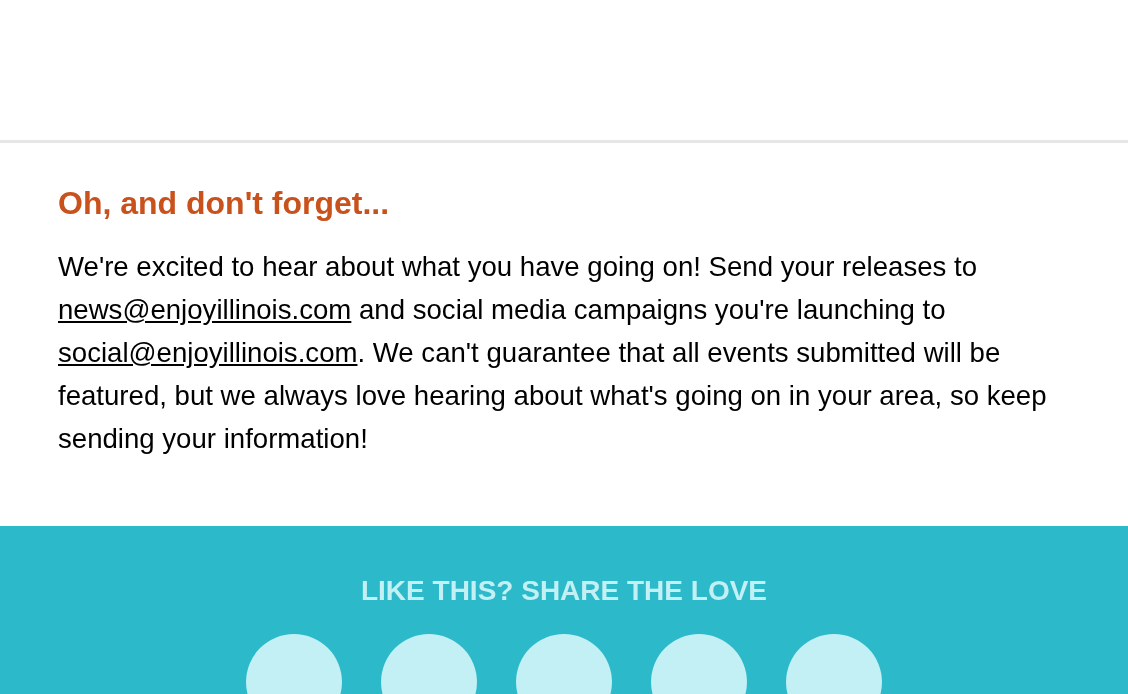 The image size is (1128, 694). What do you see at coordinates (208, 352) in the screenshot?
I see `email-link: social@enjoyillinois.com` at bounding box center [208, 352].